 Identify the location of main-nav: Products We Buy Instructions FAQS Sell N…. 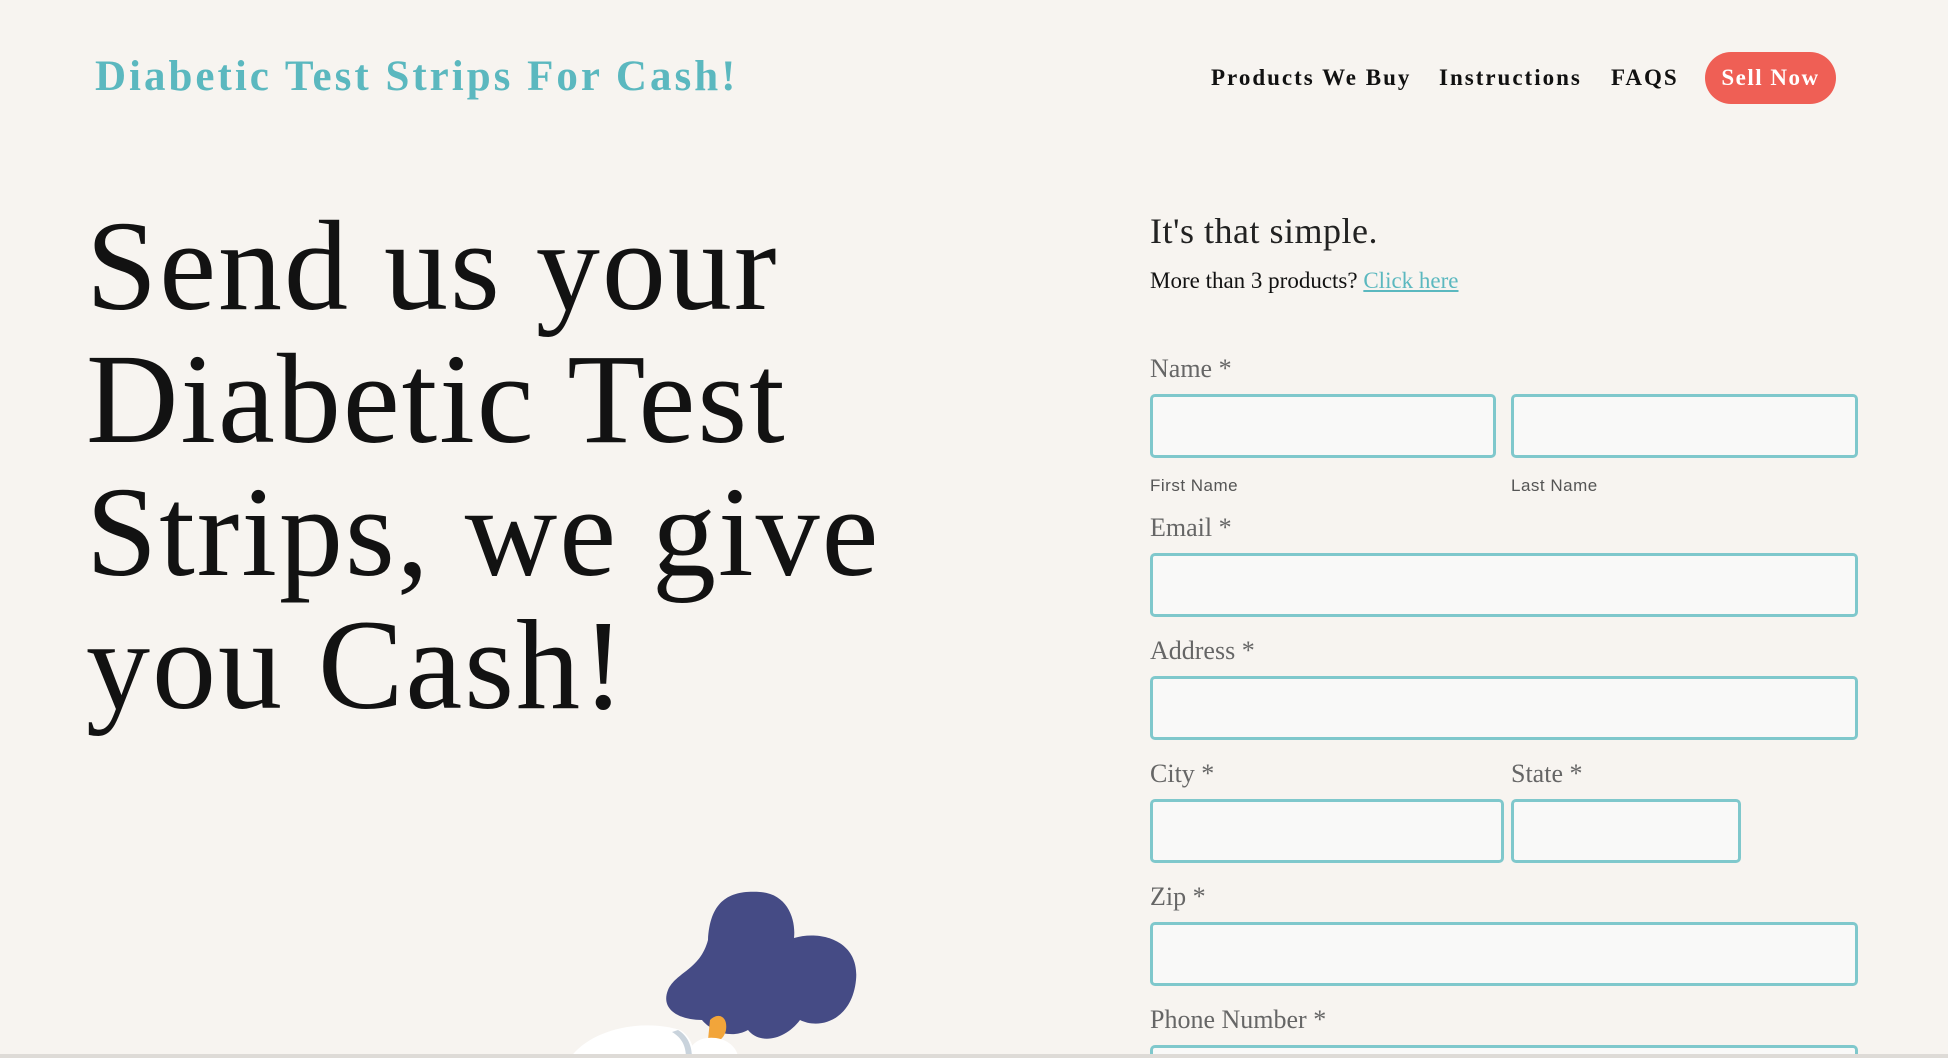
(974, 81).